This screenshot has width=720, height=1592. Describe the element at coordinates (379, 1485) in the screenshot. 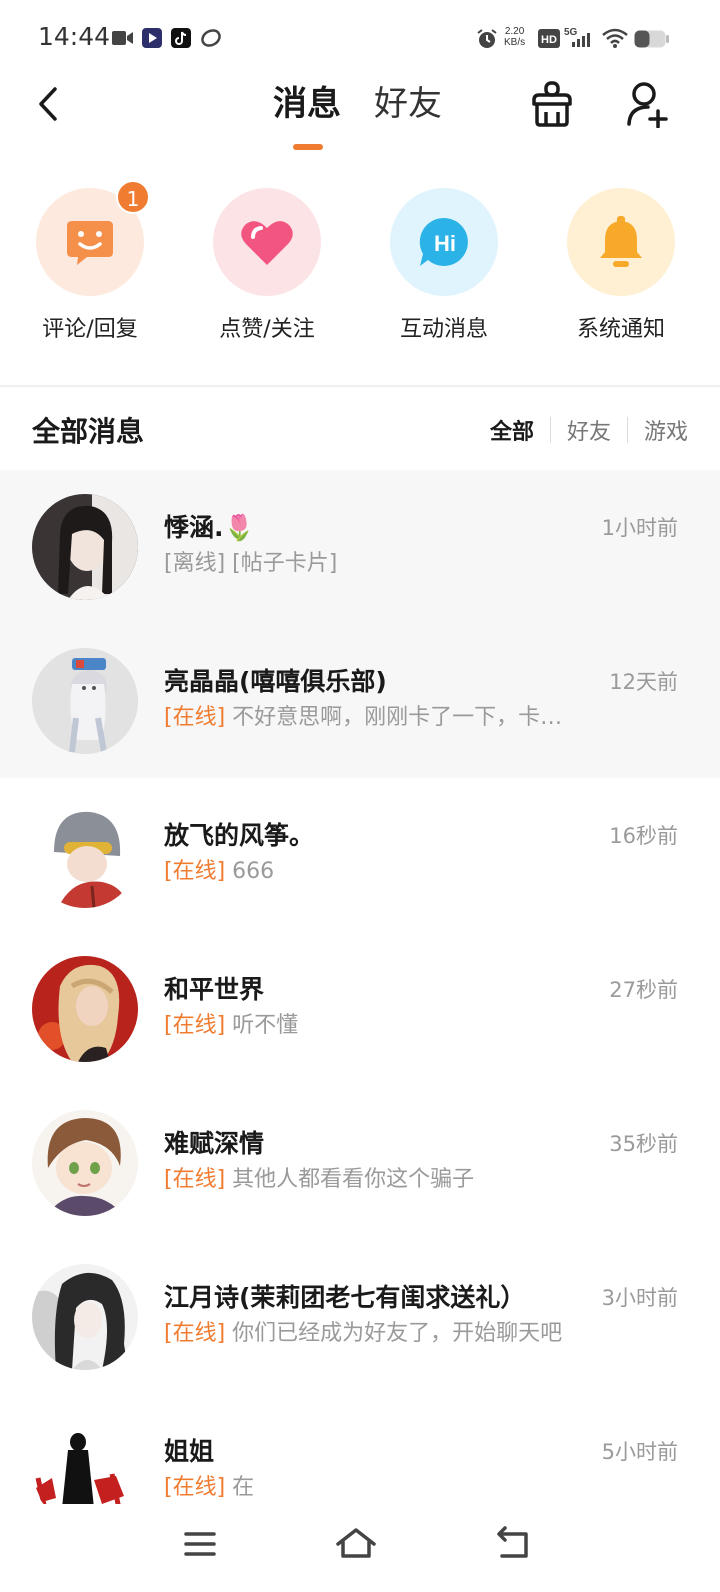

I see `message-preview: [在线] 在` at that location.